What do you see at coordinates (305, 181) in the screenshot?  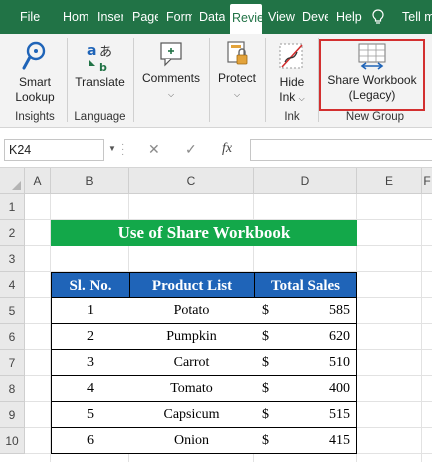 I see `column-header-d: D` at bounding box center [305, 181].